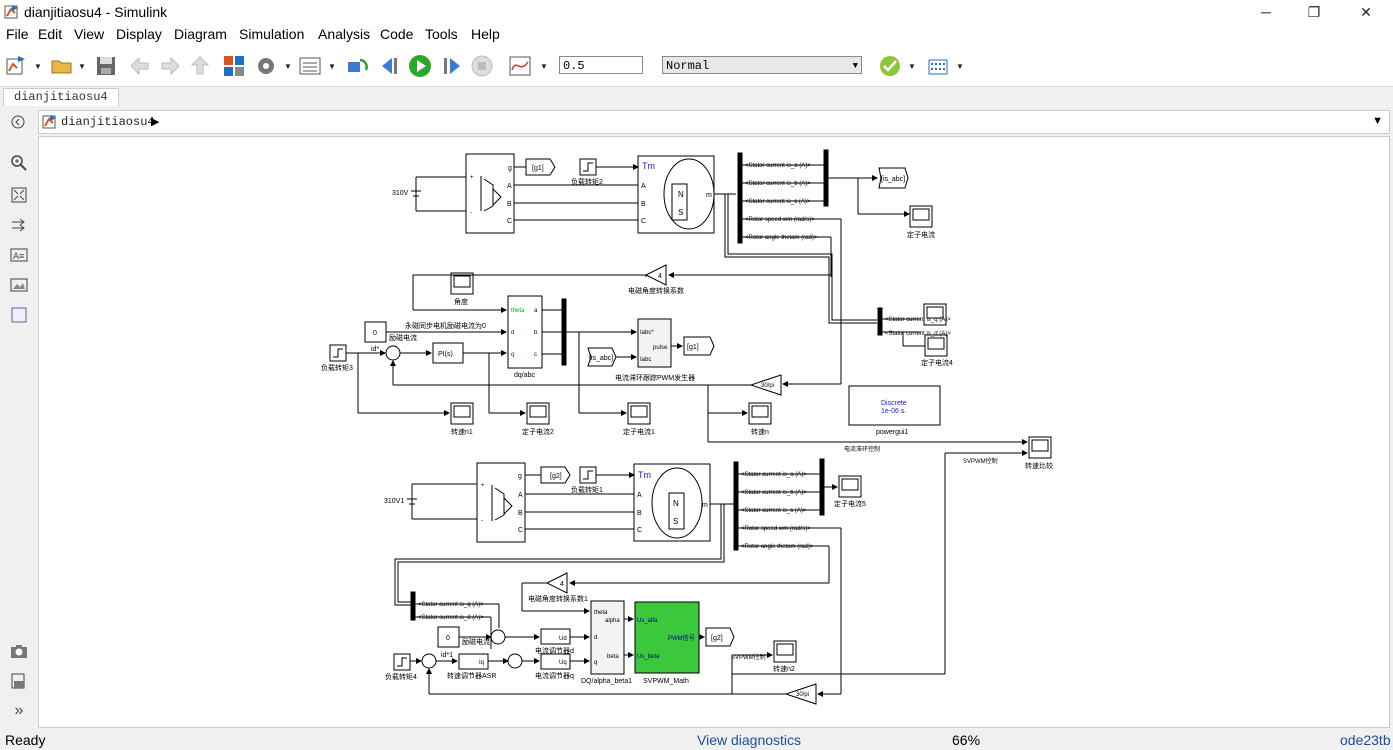  I want to click on label-sig-isb2: <Stator current is_b (A)>, so click(774, 493).